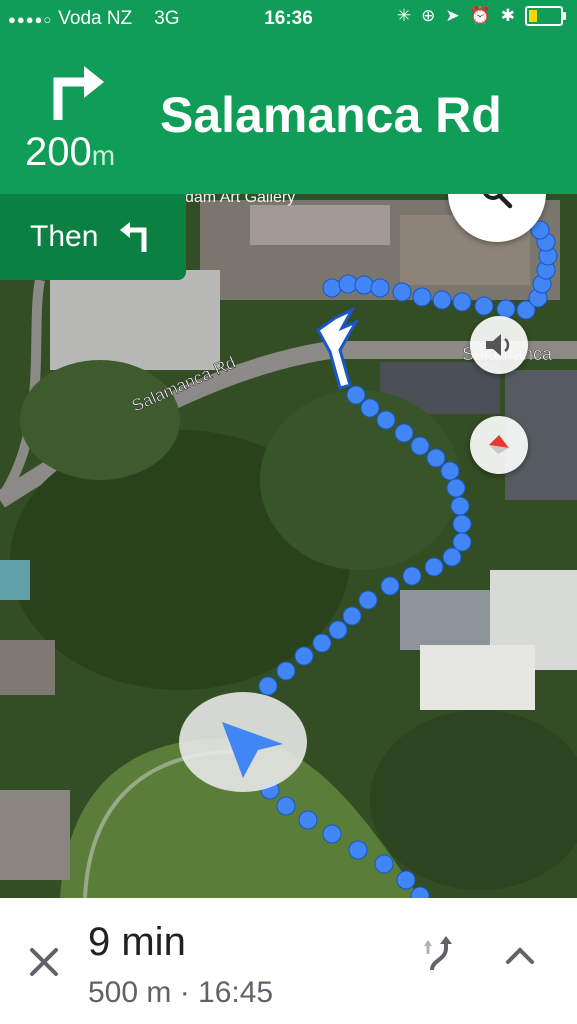  What do you see at coordinates (404, 15) in the screenshot?
I see `loading-icon: ✳` at bounding box center [404, 15].